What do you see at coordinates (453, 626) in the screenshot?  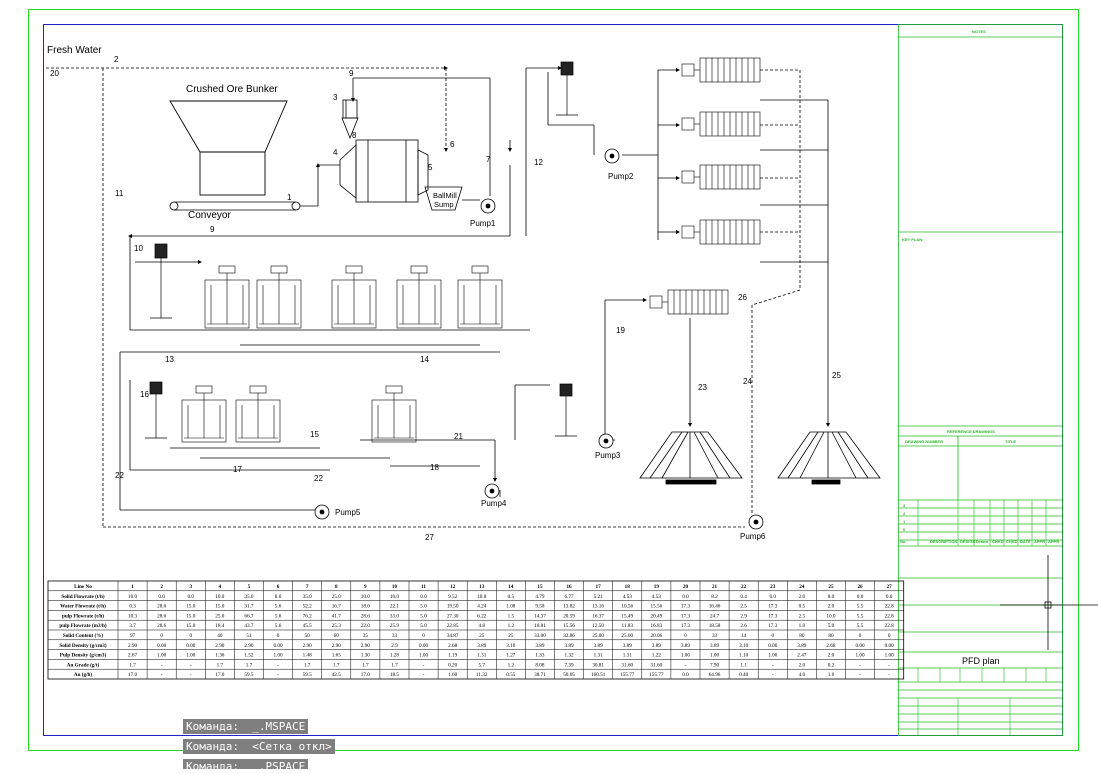 I see `table-cell: 22.85` at bounding box center [453, 626].